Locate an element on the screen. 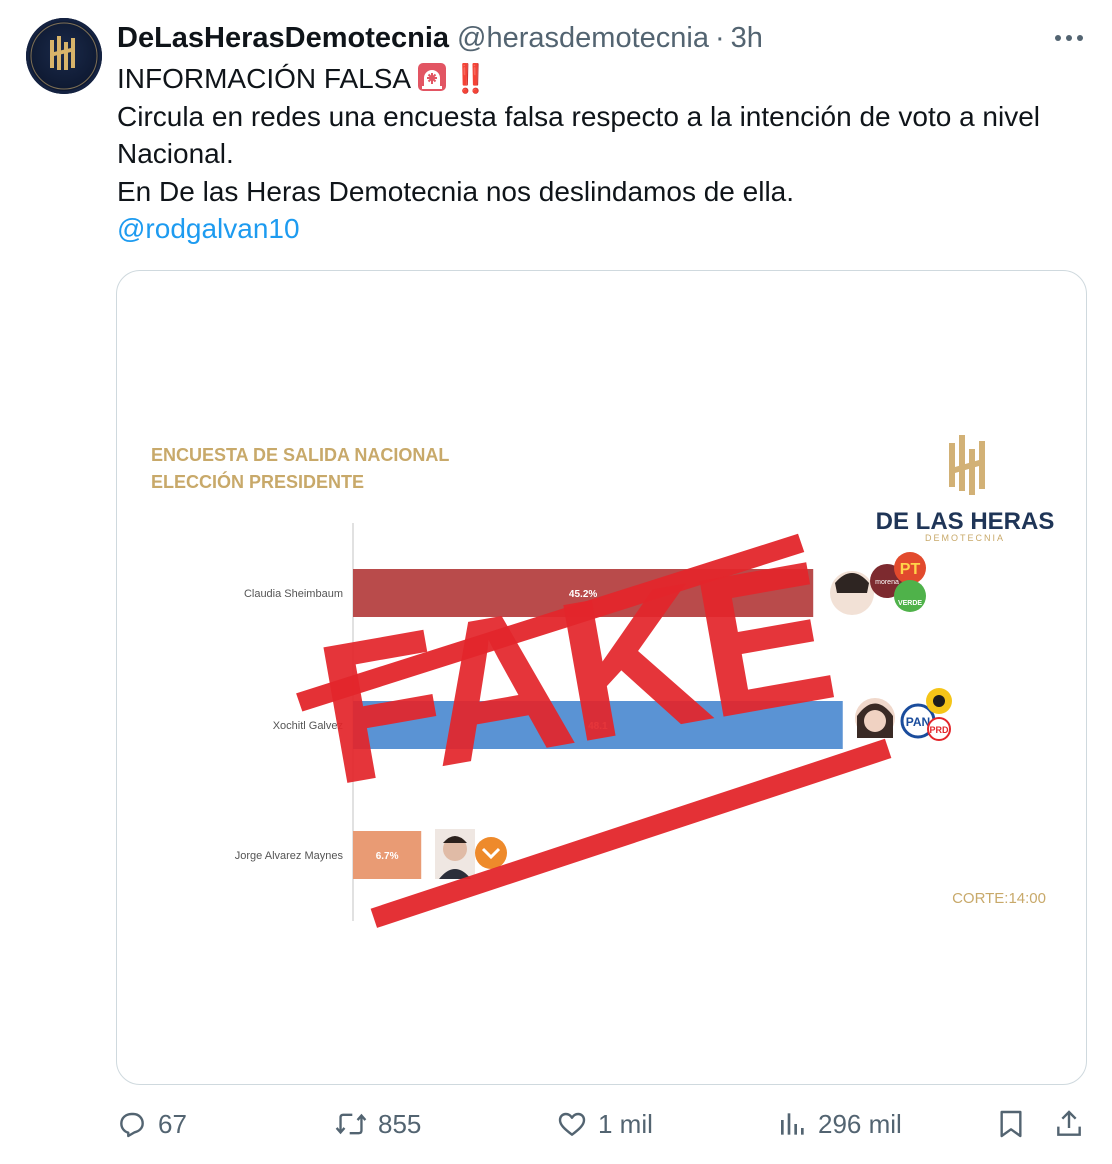 This screenshot has width=1112, height=1164. brand-logo-icon is located at coordinates (967, 465).